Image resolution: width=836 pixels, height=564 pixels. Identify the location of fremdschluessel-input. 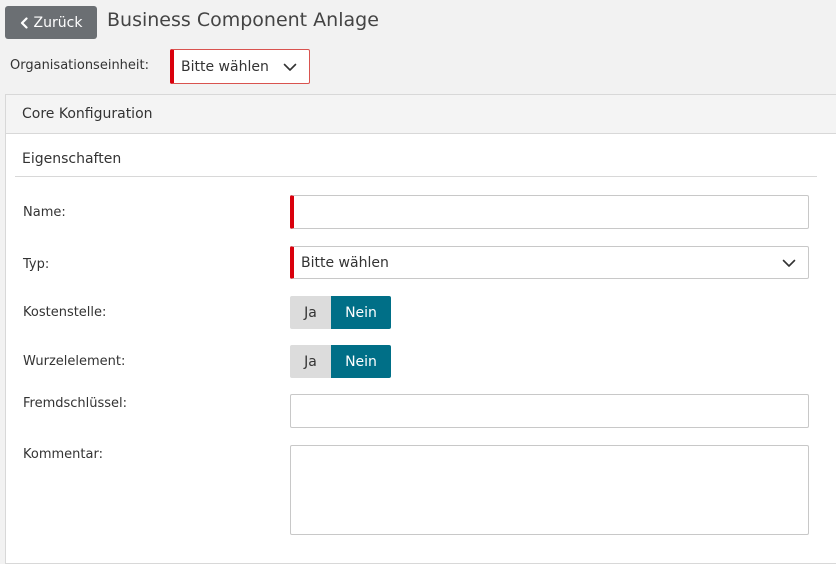
(549, 411).